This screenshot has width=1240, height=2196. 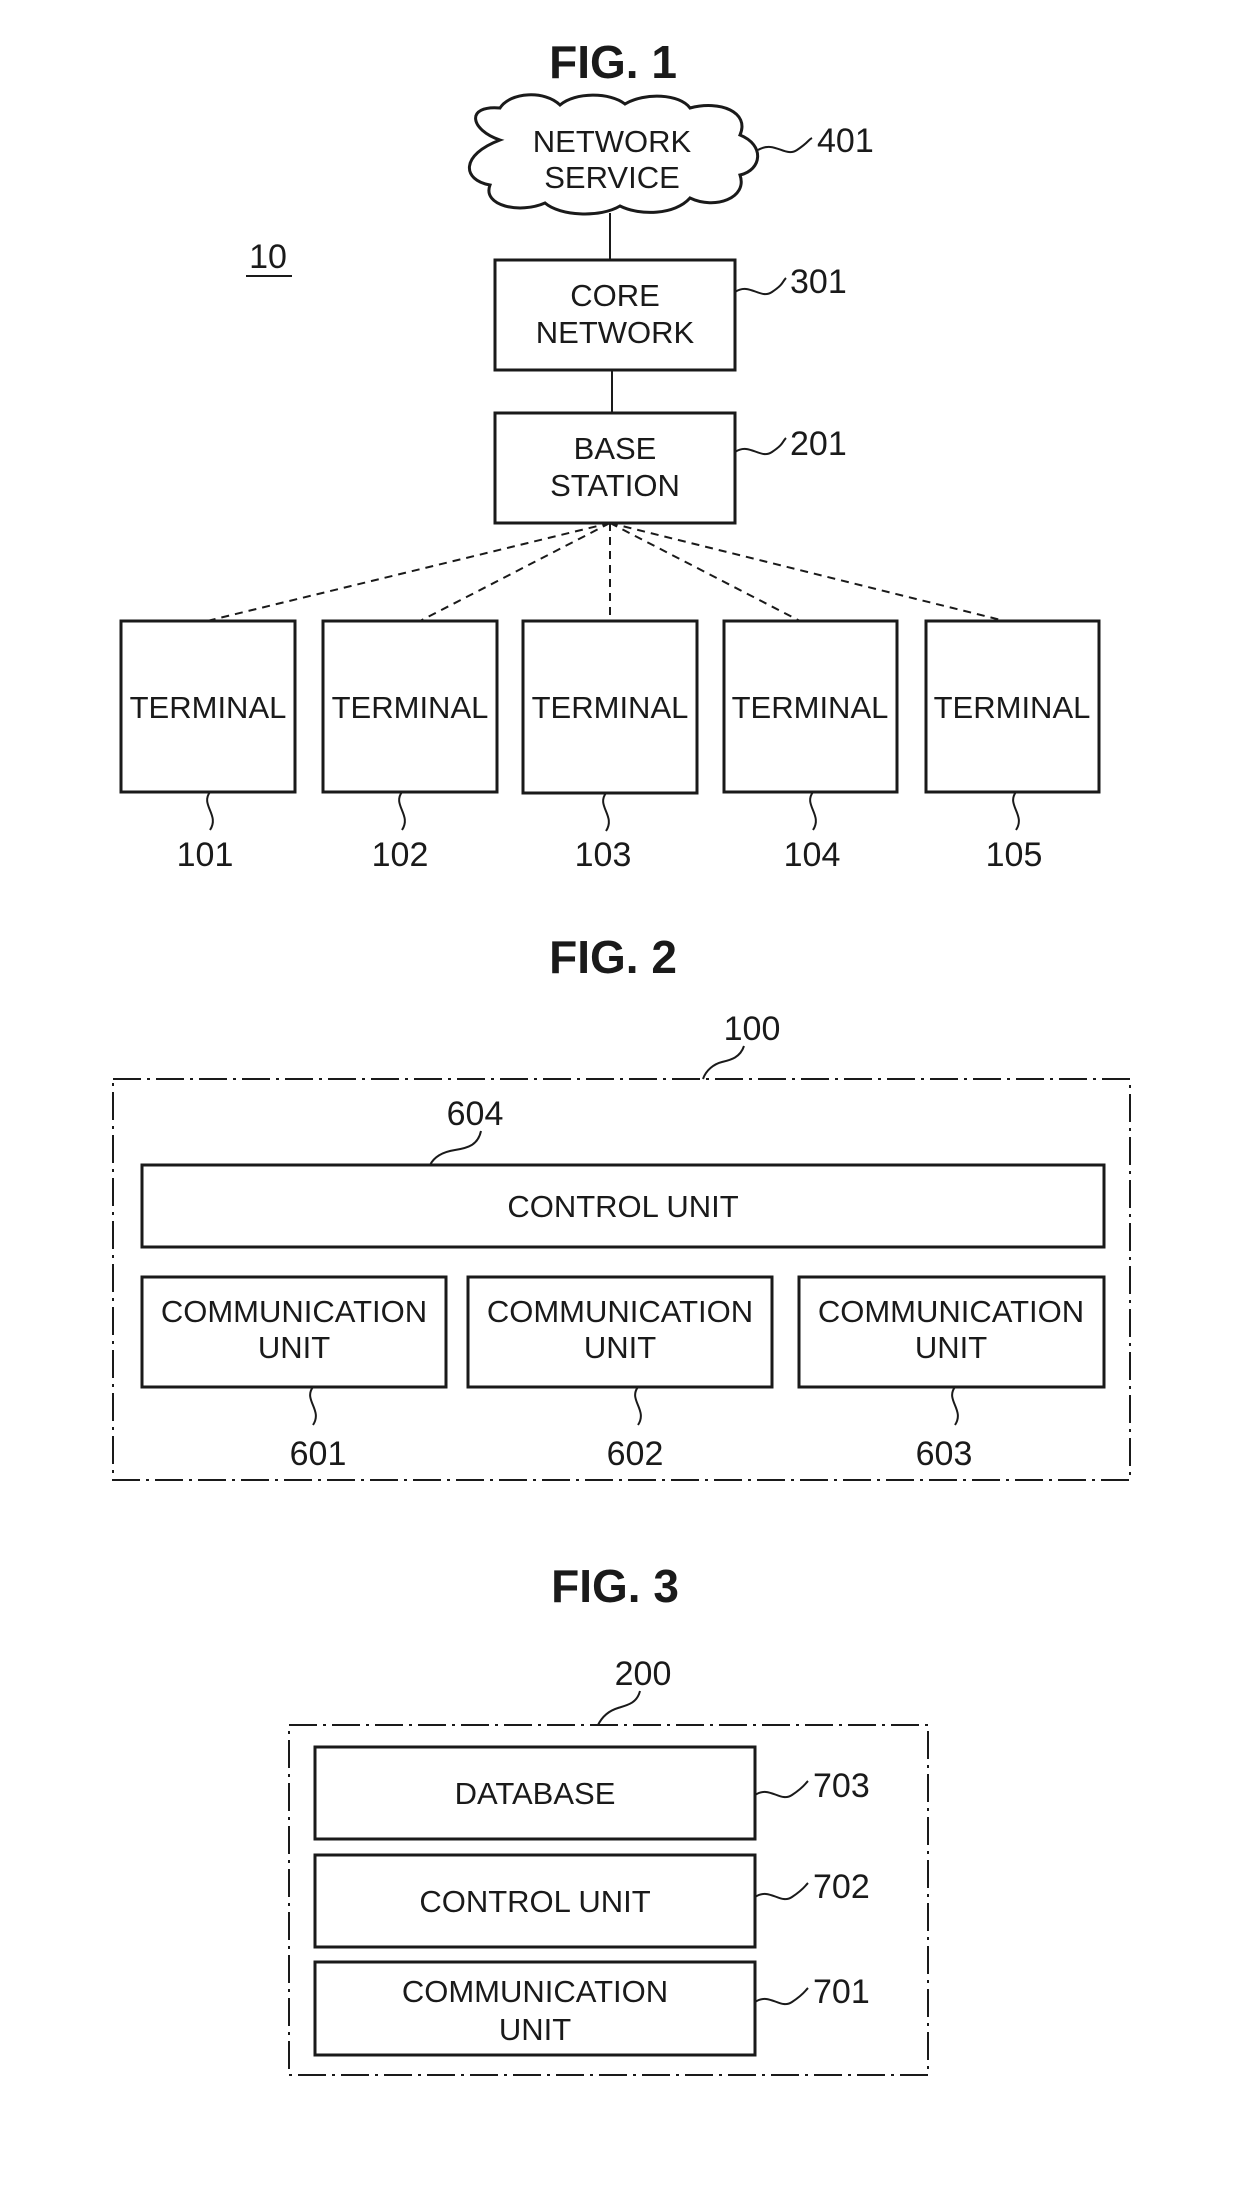 I want to click on system-ref-label: 10, so click(x=268, y=257).